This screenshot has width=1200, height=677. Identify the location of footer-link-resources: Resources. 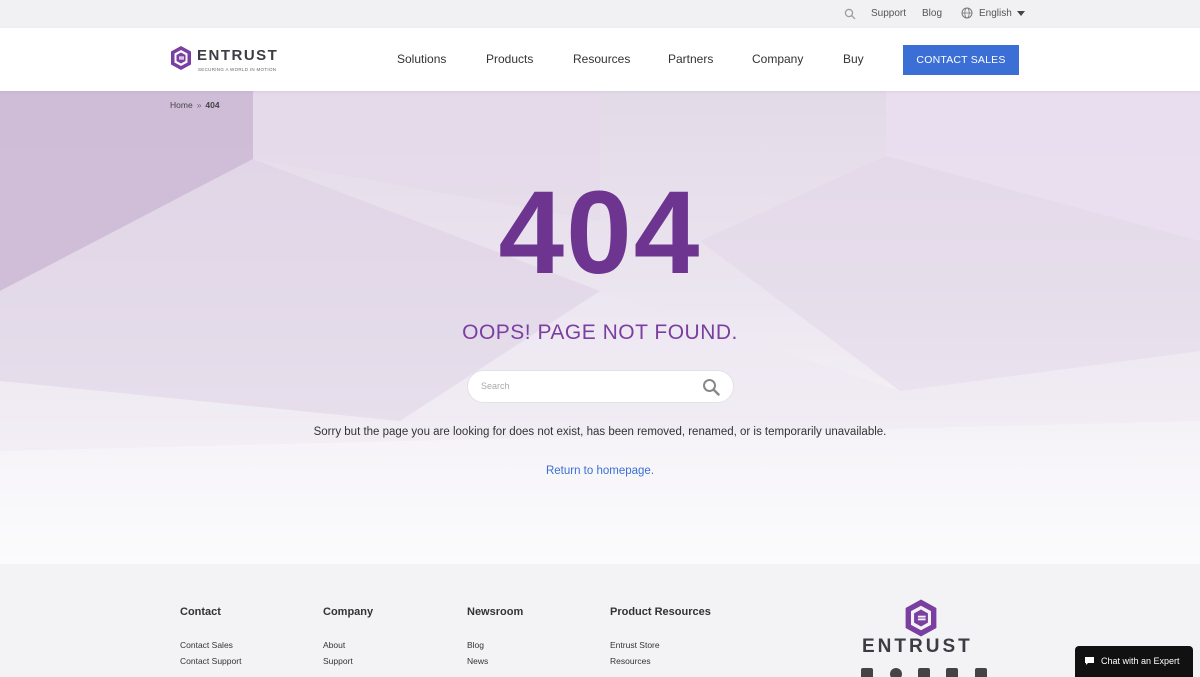
(660, 661).